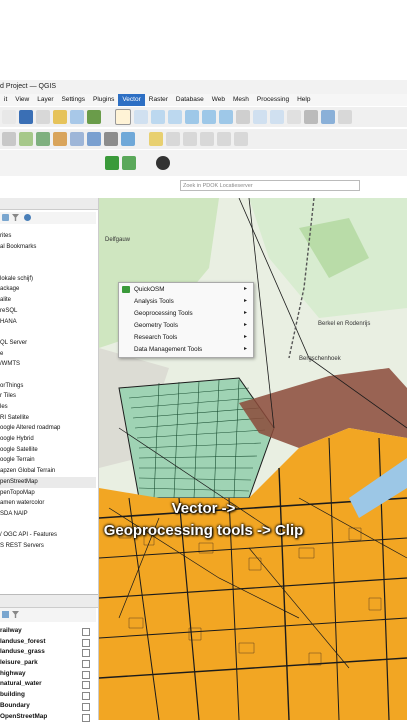 Image resolution: width=407 pixels, height=722 pixels. What do you see at coordinates (277, 117) in the screenshot?
I see `zoom-next-icon` at bounding box center [277, 117].